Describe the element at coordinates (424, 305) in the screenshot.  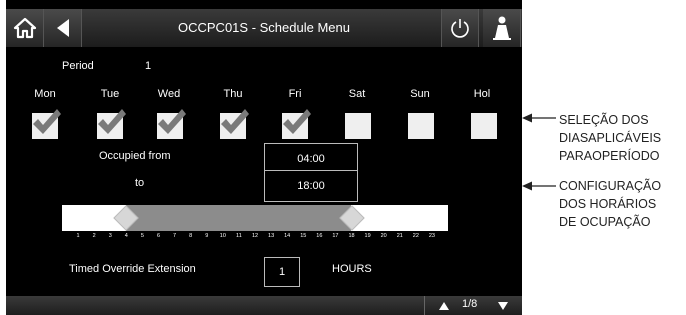
I see `footer-divider` at that location.